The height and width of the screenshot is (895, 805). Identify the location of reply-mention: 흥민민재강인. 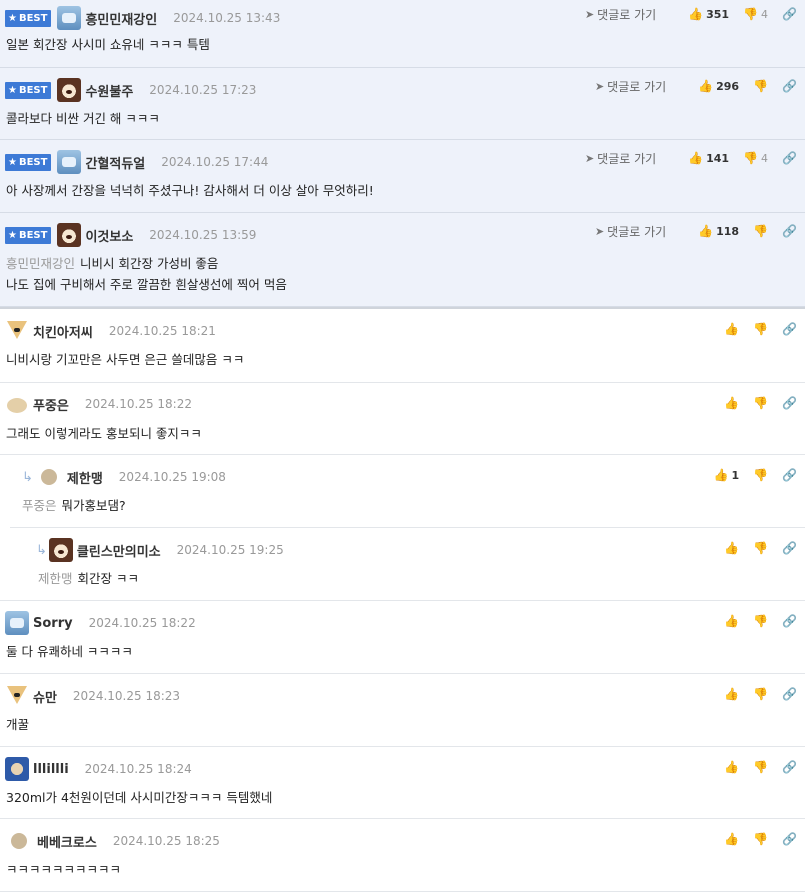
(40, 263).